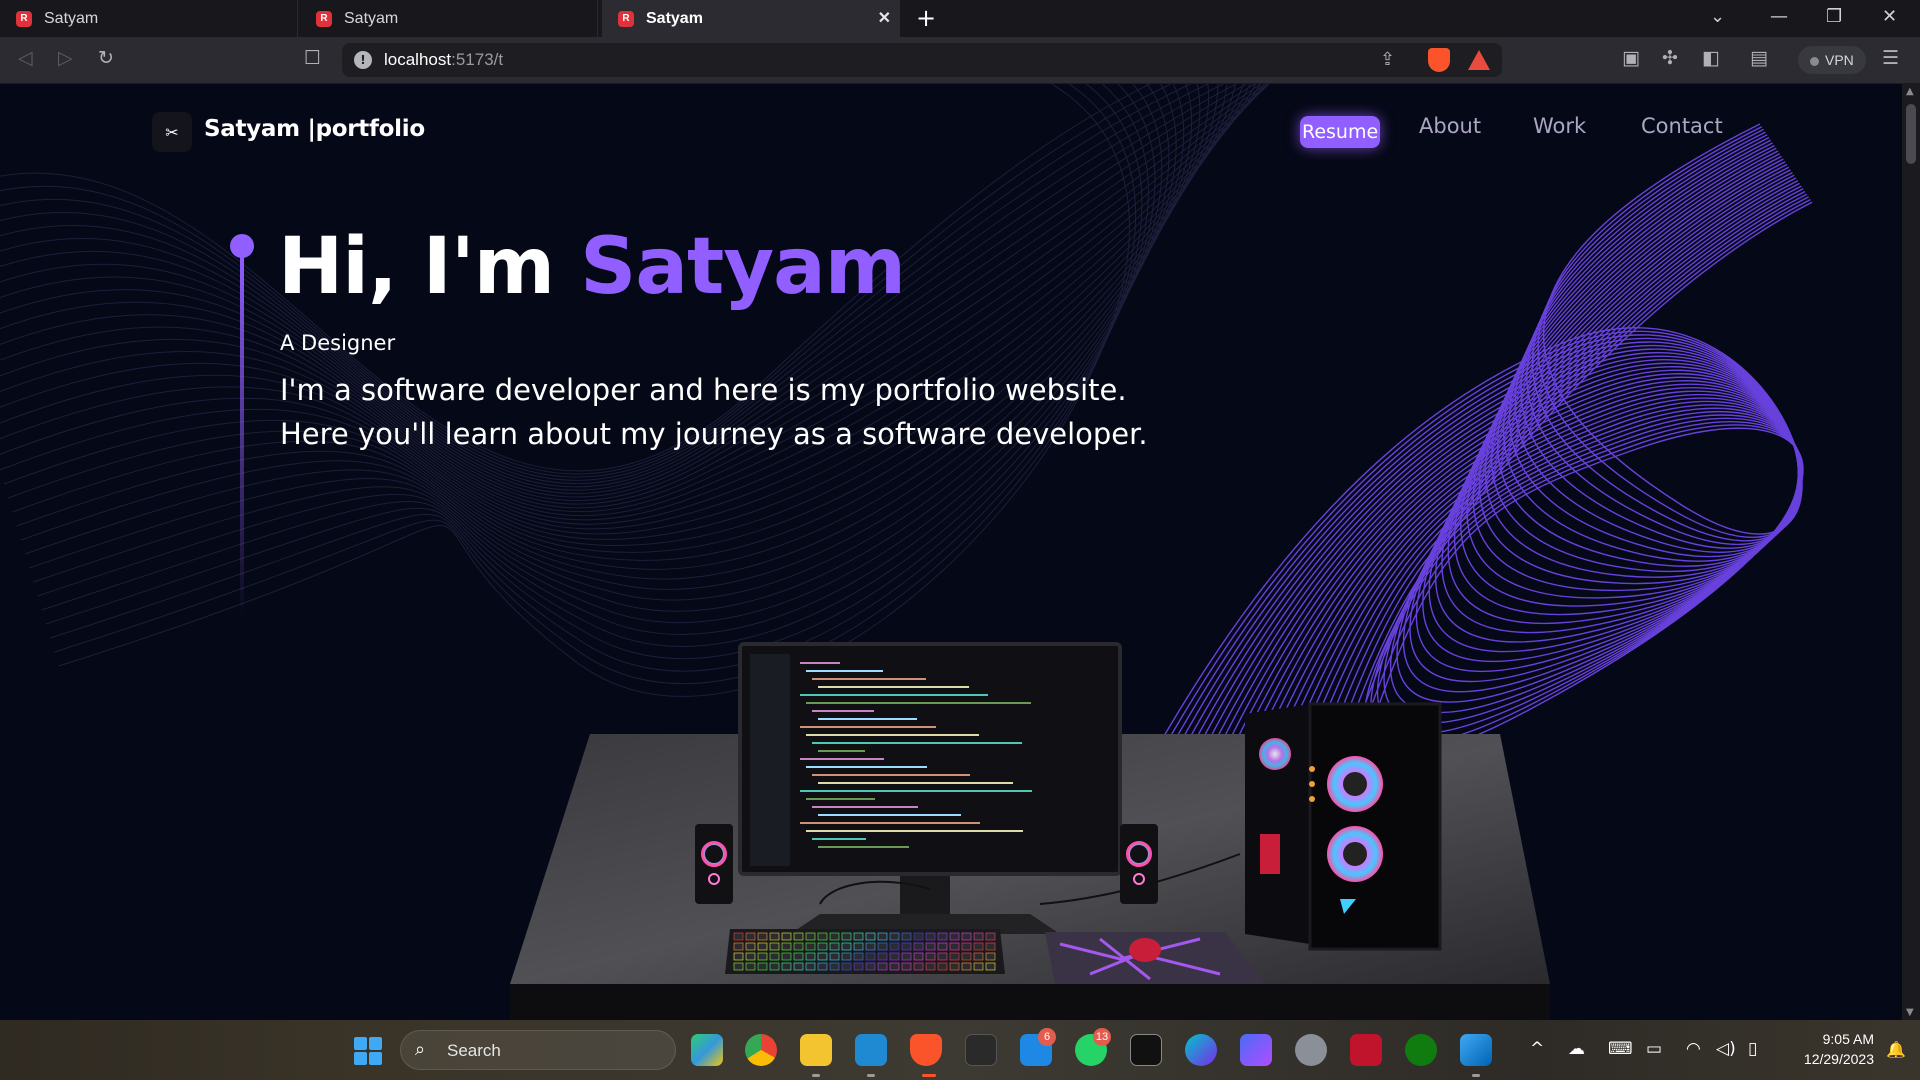  Describe the element at coordinates (1256, 1050) in the screenshot. I see `app-copilot-2-icon` at that location.